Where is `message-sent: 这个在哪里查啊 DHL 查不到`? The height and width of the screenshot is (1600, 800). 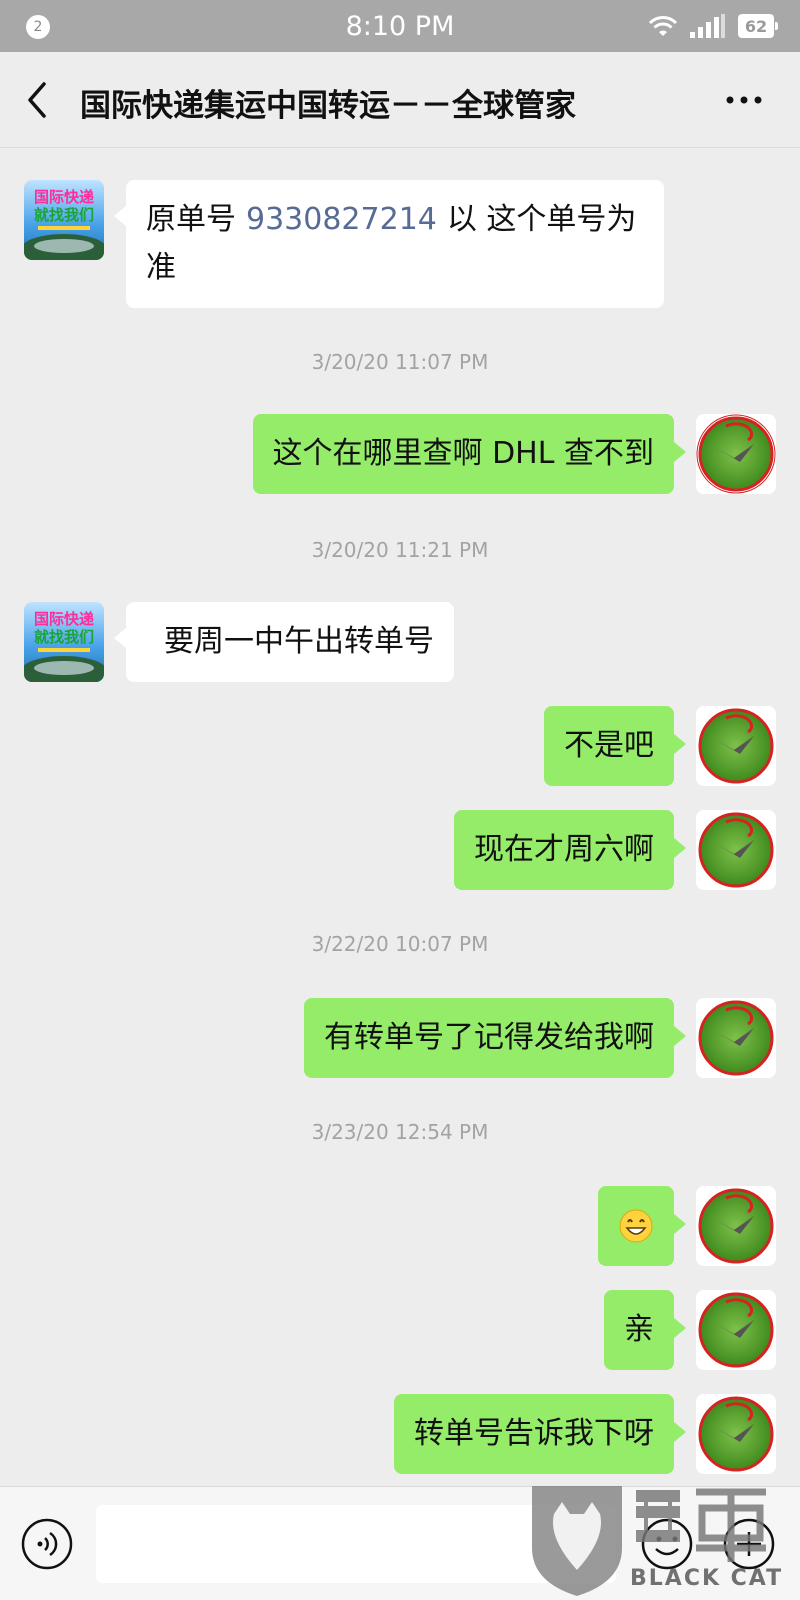 message-sent: 这个在哪里查啊 DHL 查不到 is located at coordinates (469, 454).